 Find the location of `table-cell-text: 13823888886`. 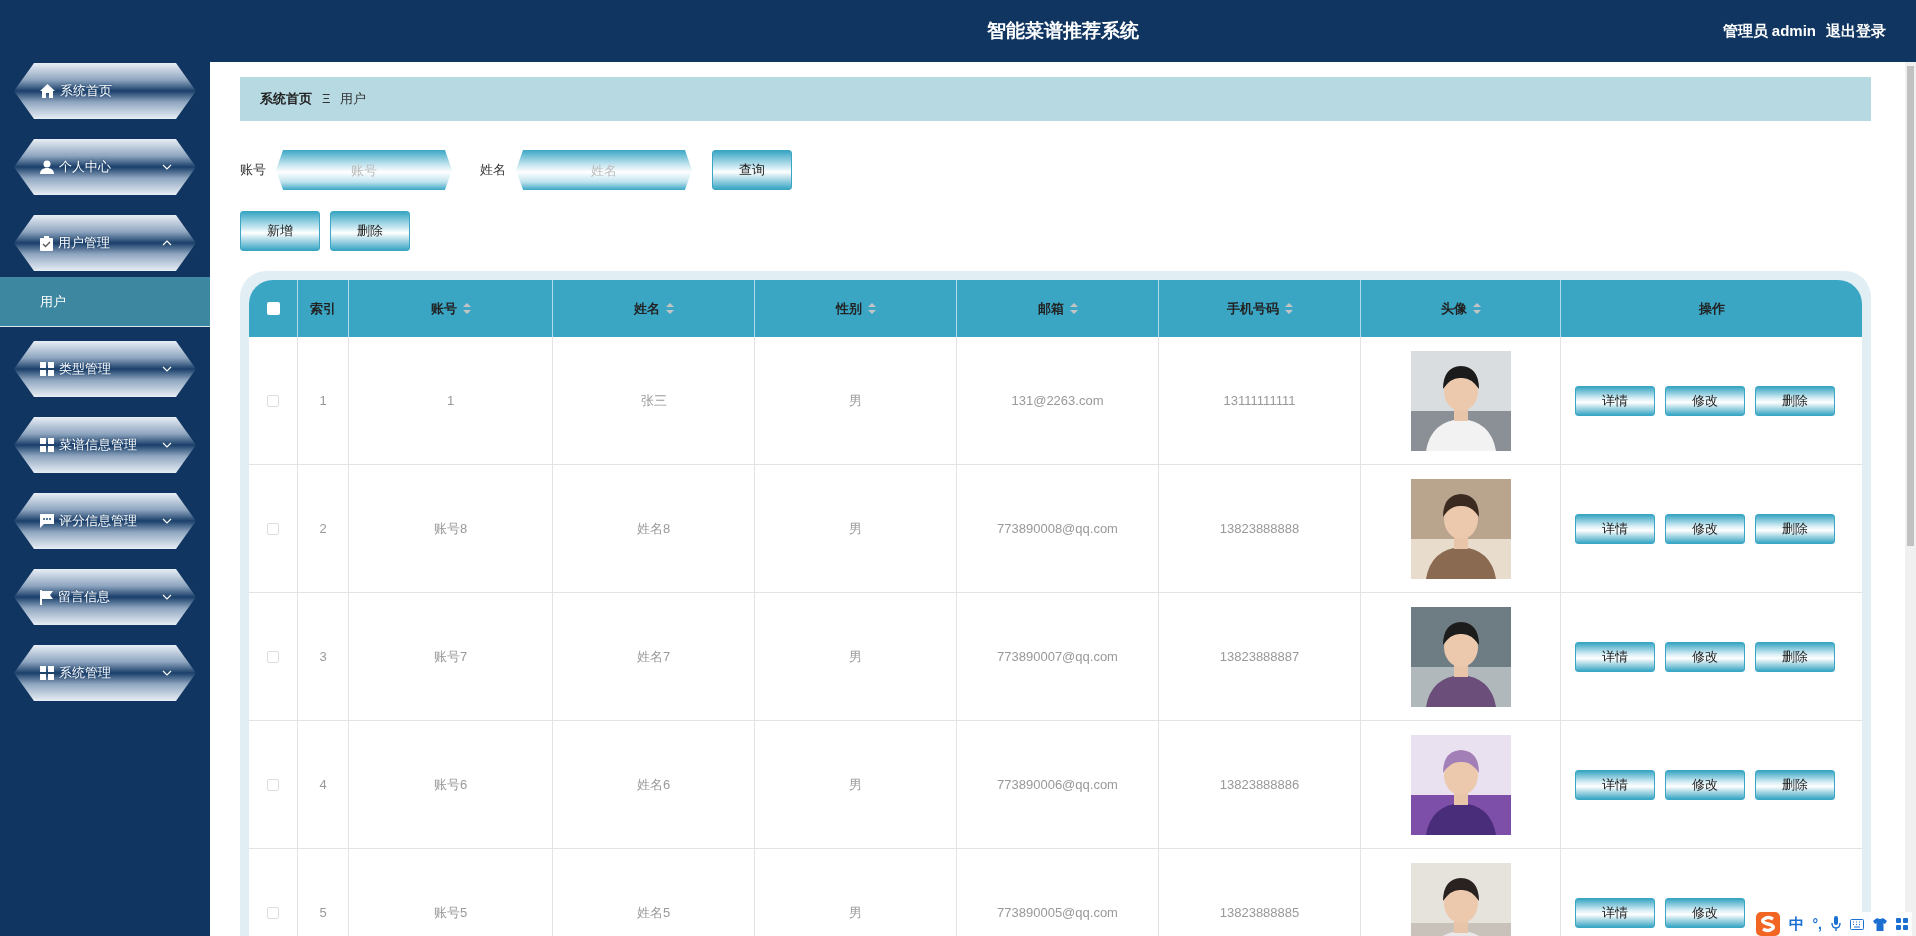

table-cell-text: 13823888886 is located at coordinates (1259, 784).